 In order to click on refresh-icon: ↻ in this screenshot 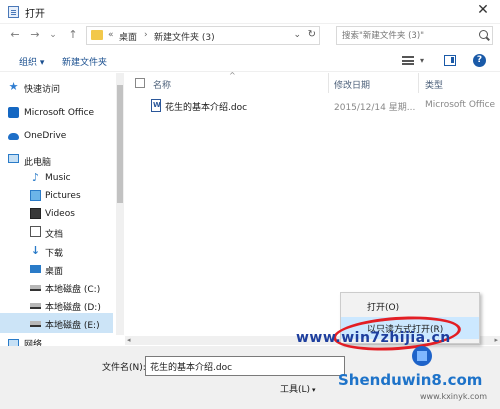, I will do `click(312, 34)`.